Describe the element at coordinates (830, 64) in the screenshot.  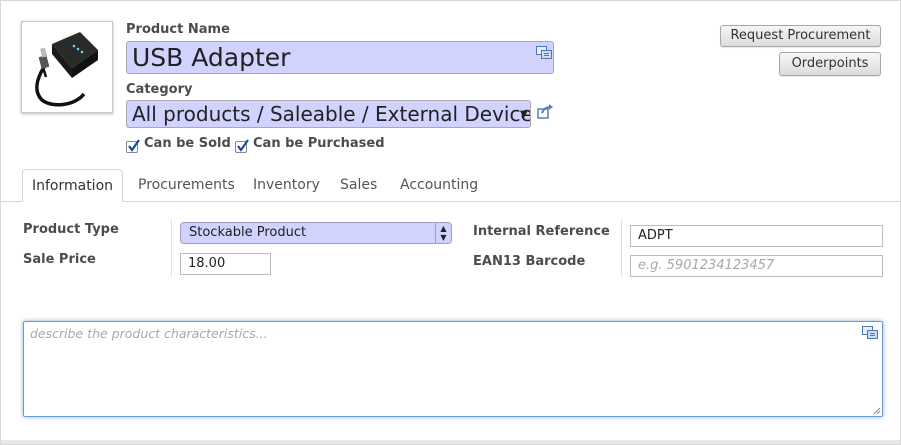
I see `orderpoints-button: Orderpoints` at that location.